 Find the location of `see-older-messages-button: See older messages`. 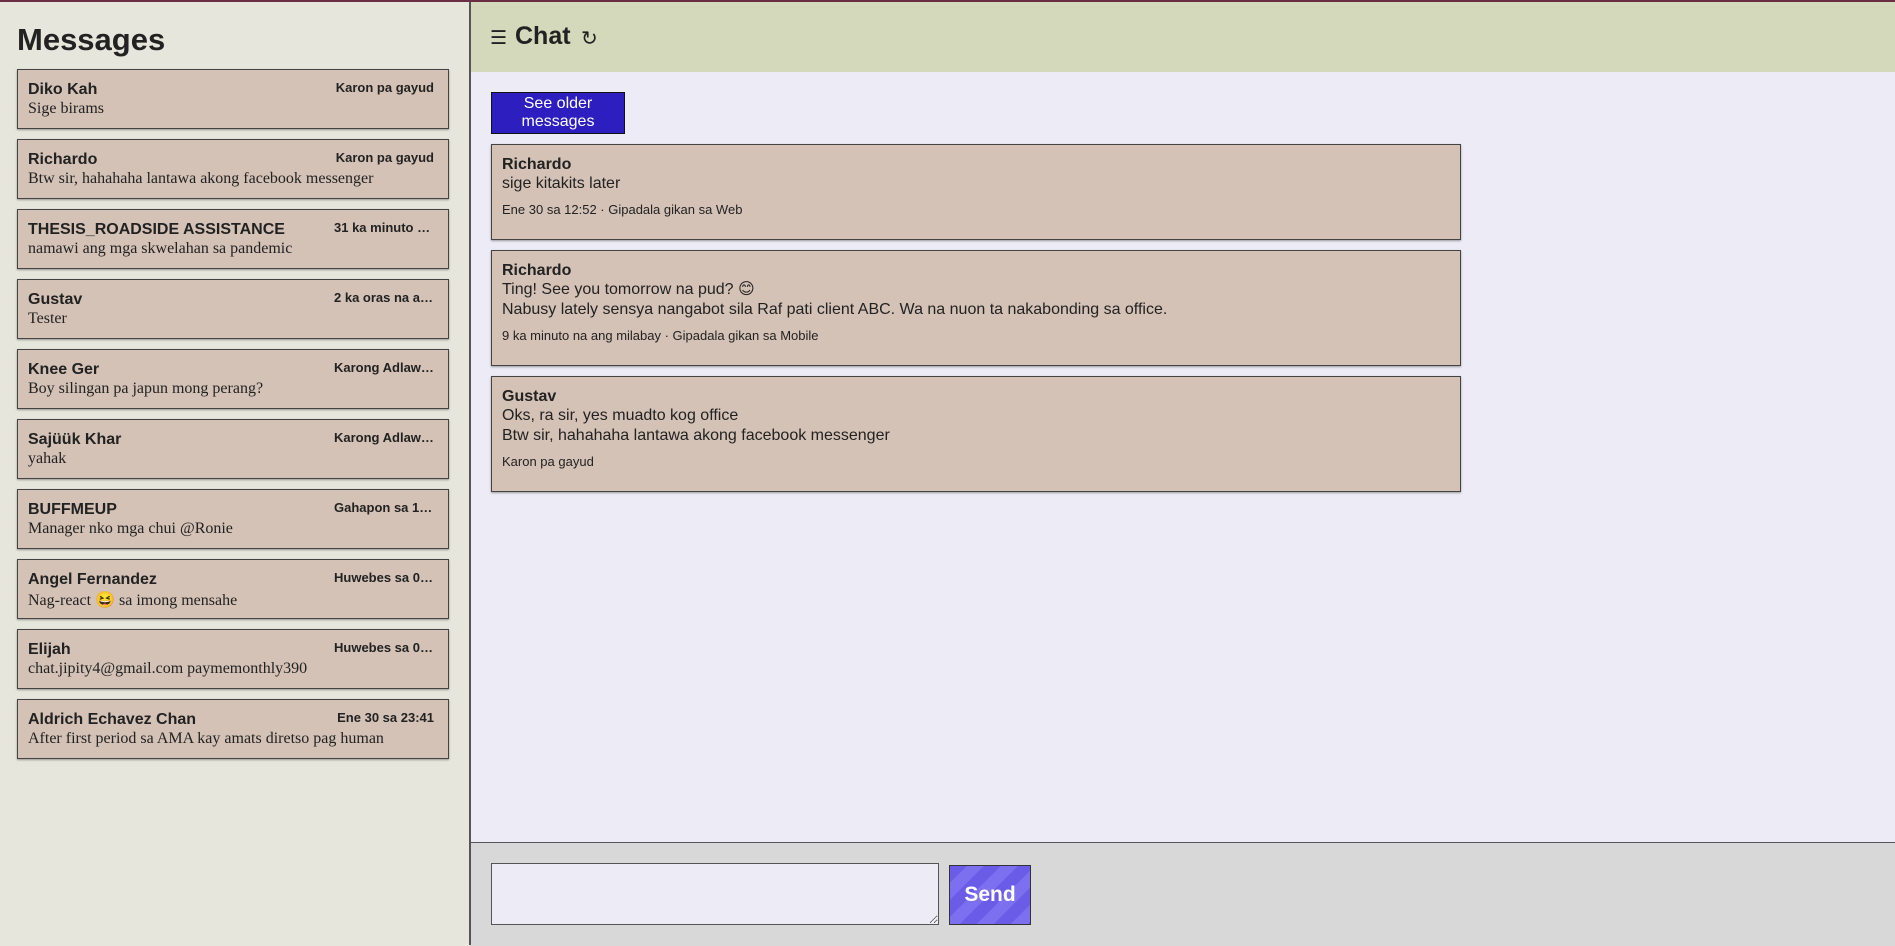

see-older-messages-button: See older messages is located at coordinates (558, 113).